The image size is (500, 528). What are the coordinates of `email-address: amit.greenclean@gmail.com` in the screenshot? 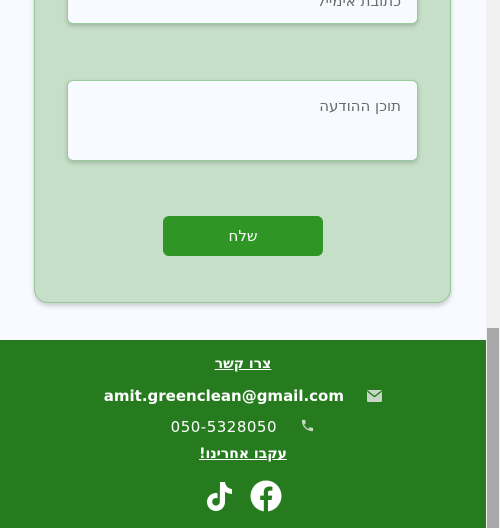 It's located at (224, 396).